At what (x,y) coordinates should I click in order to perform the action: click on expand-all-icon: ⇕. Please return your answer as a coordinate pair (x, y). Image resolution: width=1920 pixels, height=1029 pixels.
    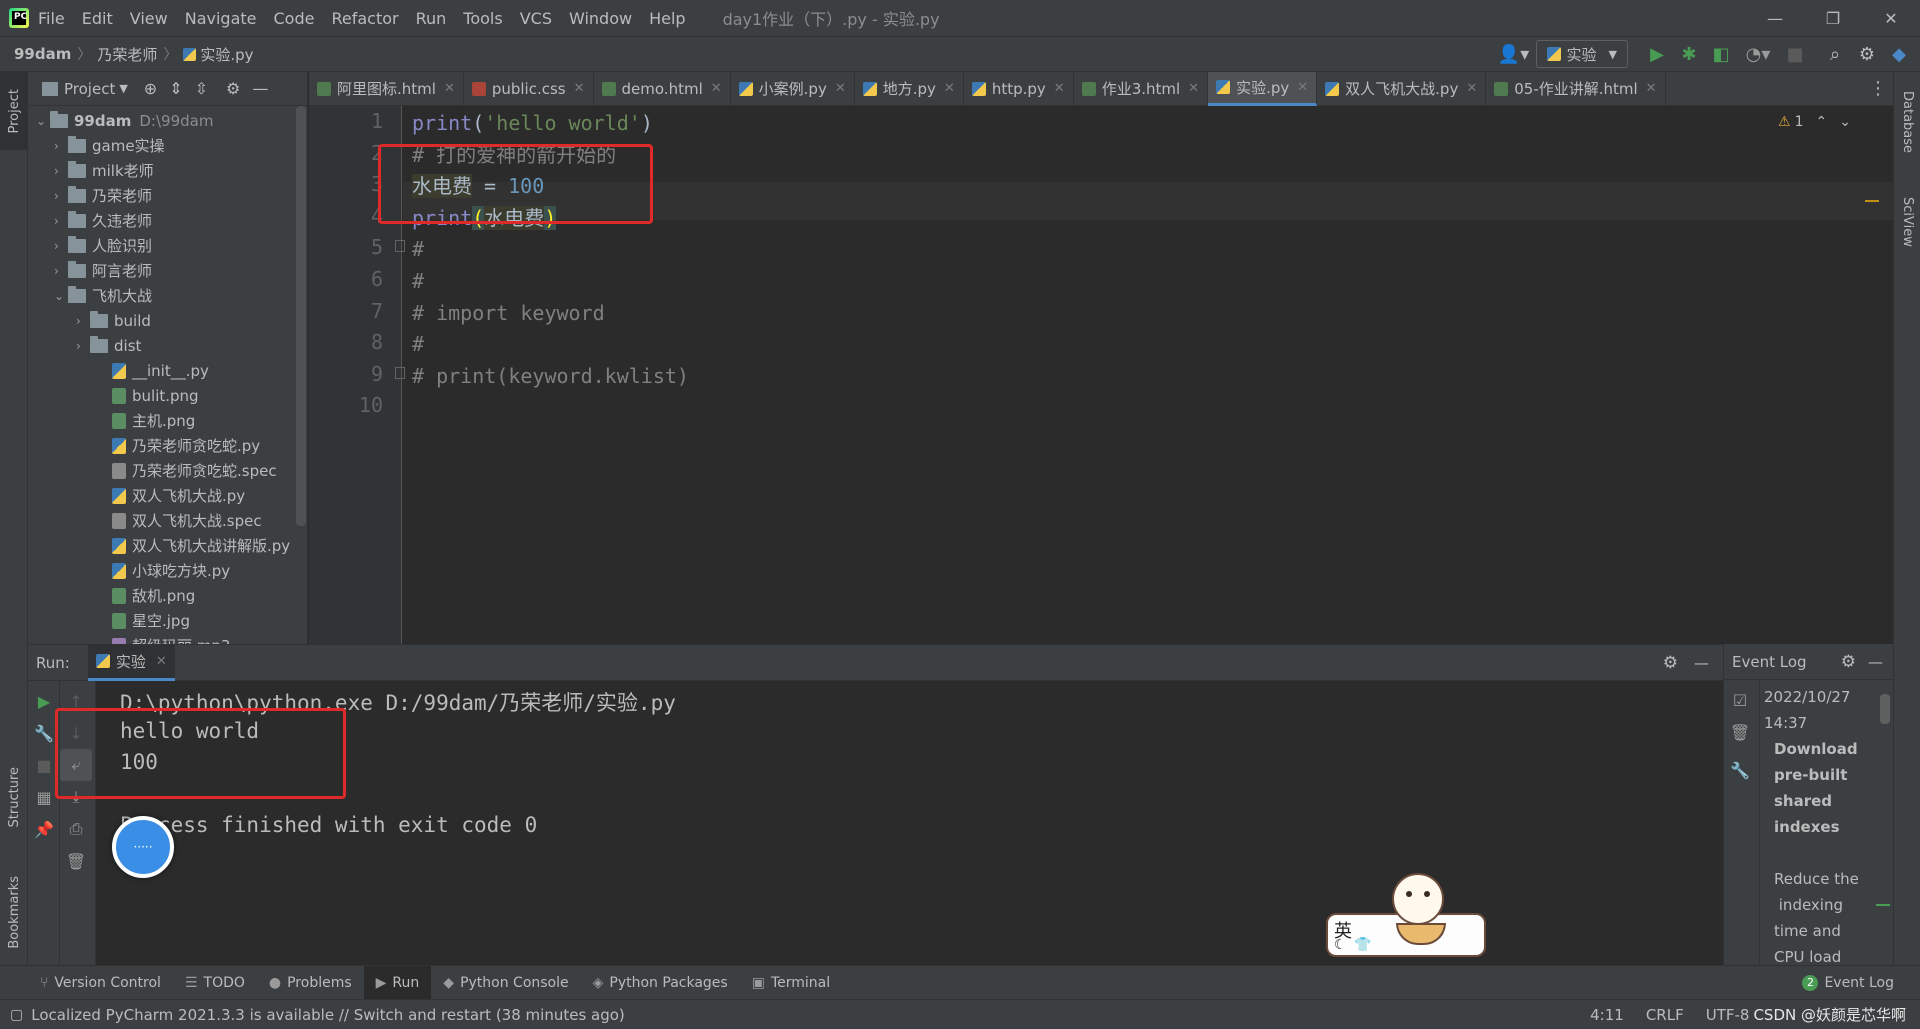
    Looking at the image, I should click on (175, 88).